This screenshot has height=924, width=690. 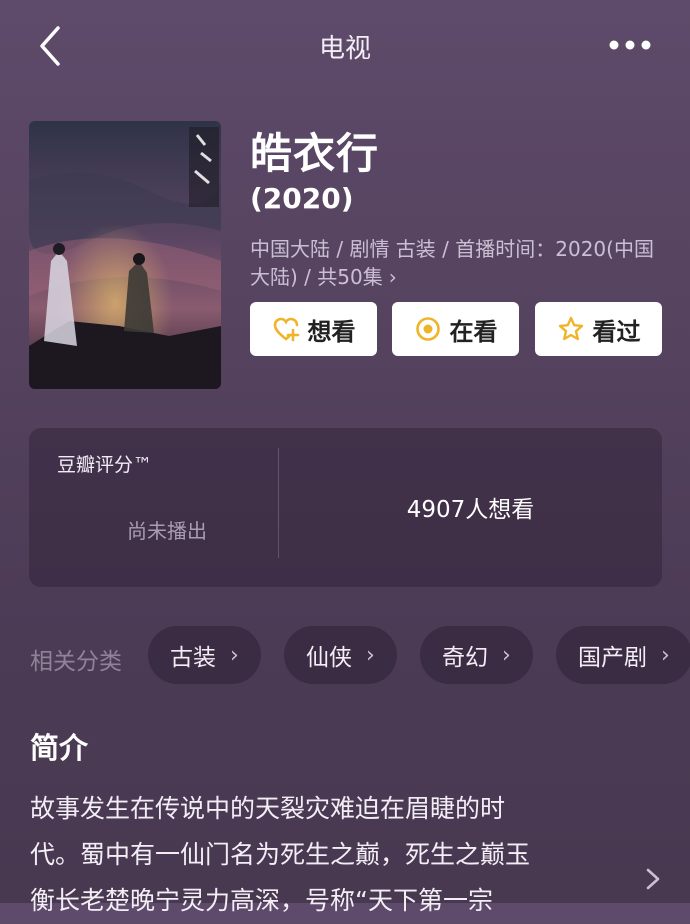 What do you see at coordinates (452, 263) in the screenshot?
I see `show-meta-text: 中国大陆 / 剧情 古装 / 首播时间：2020(中国大陆) / 共50集` at bounding box center [452, 263].